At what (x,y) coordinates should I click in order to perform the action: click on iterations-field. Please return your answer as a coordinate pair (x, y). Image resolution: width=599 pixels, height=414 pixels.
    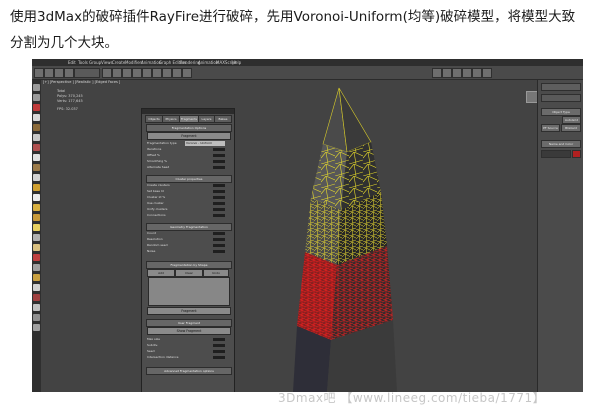
    Looking at the image, I should click on (219, 149).